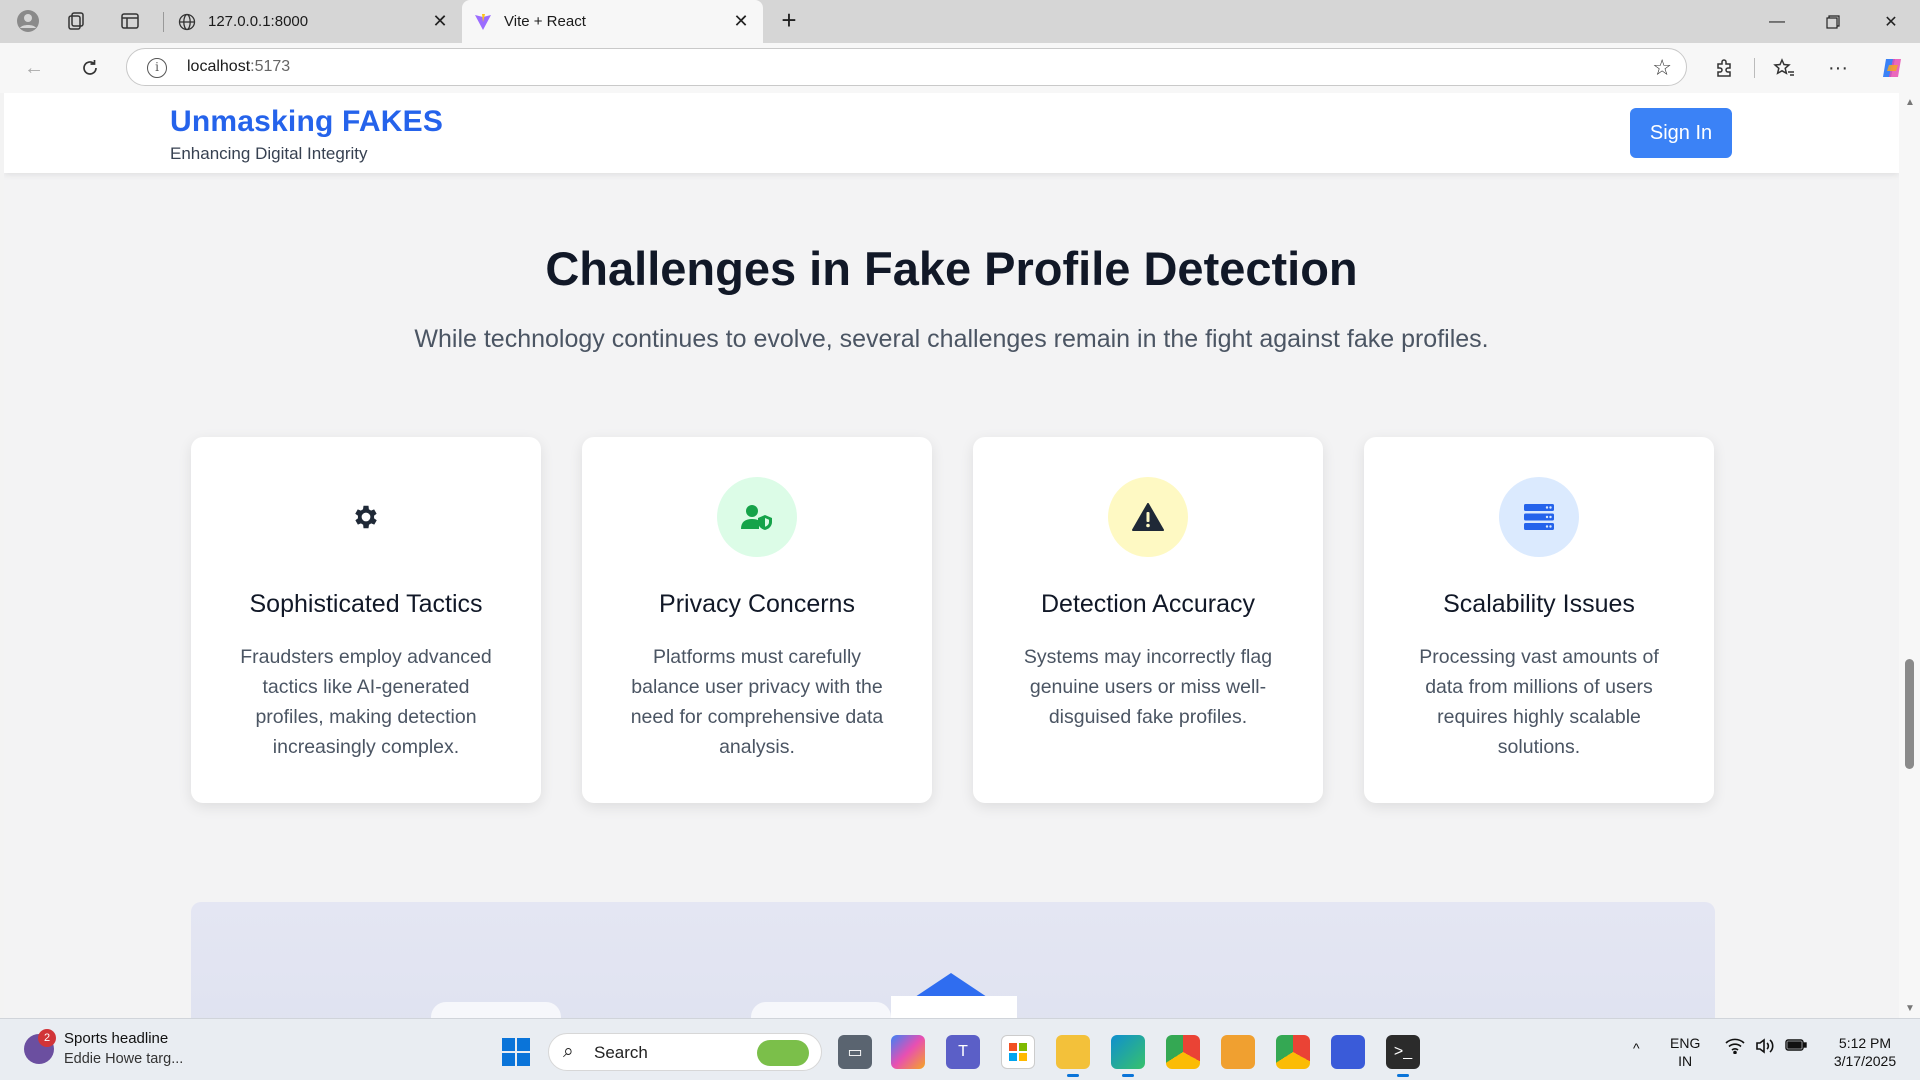  I want to click on tab-separator, so click(163, 22).